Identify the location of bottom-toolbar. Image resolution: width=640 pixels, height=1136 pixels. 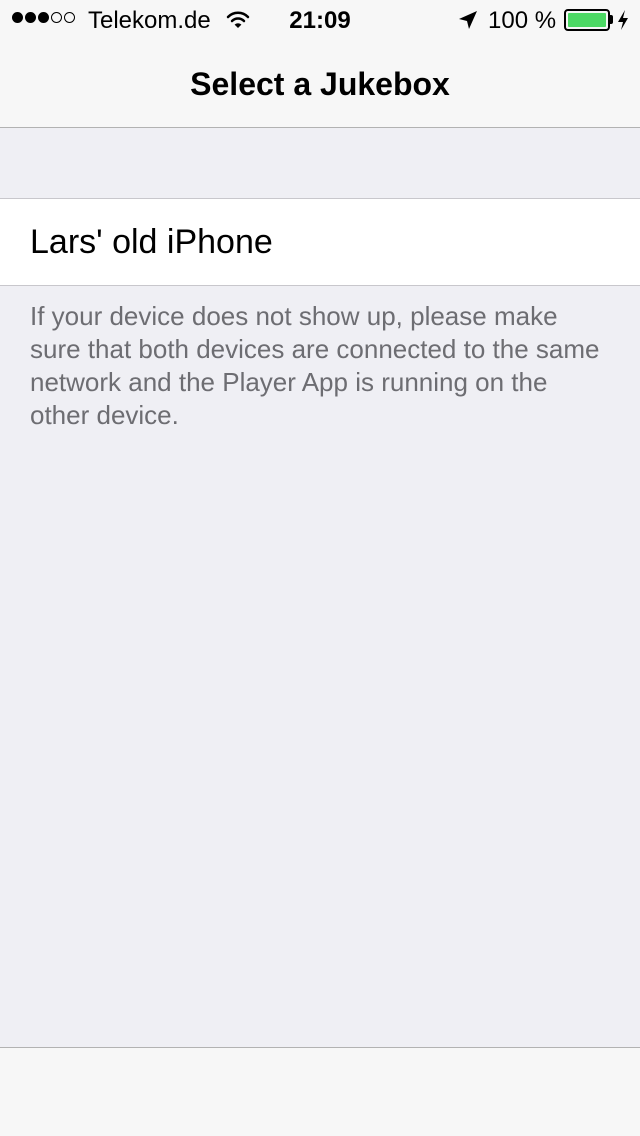
(320, 1091).